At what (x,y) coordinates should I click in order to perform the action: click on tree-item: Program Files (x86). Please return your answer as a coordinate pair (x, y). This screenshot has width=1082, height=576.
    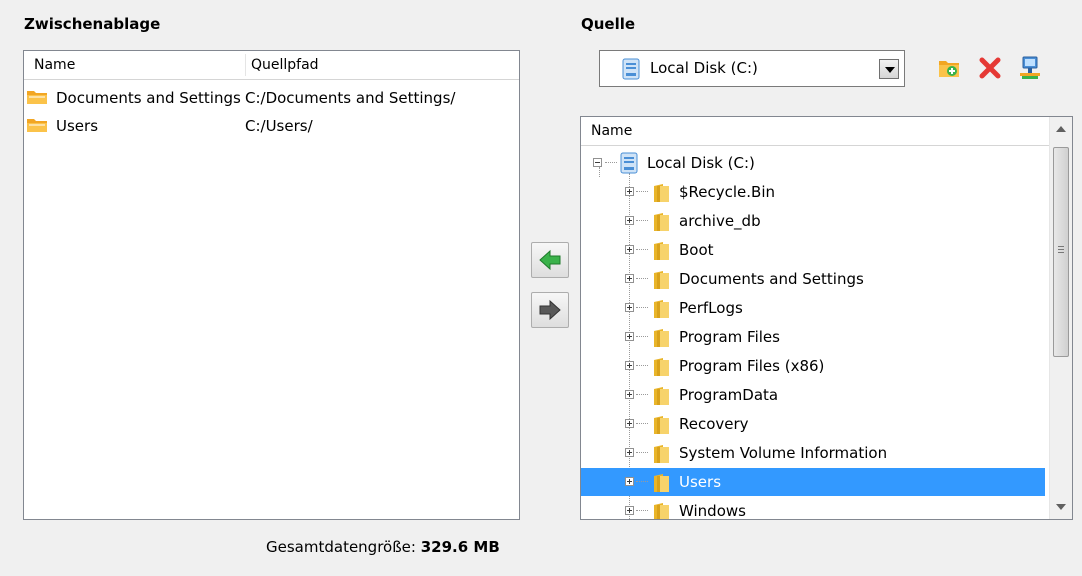
    Looking at the image, I should click on (813, 366).